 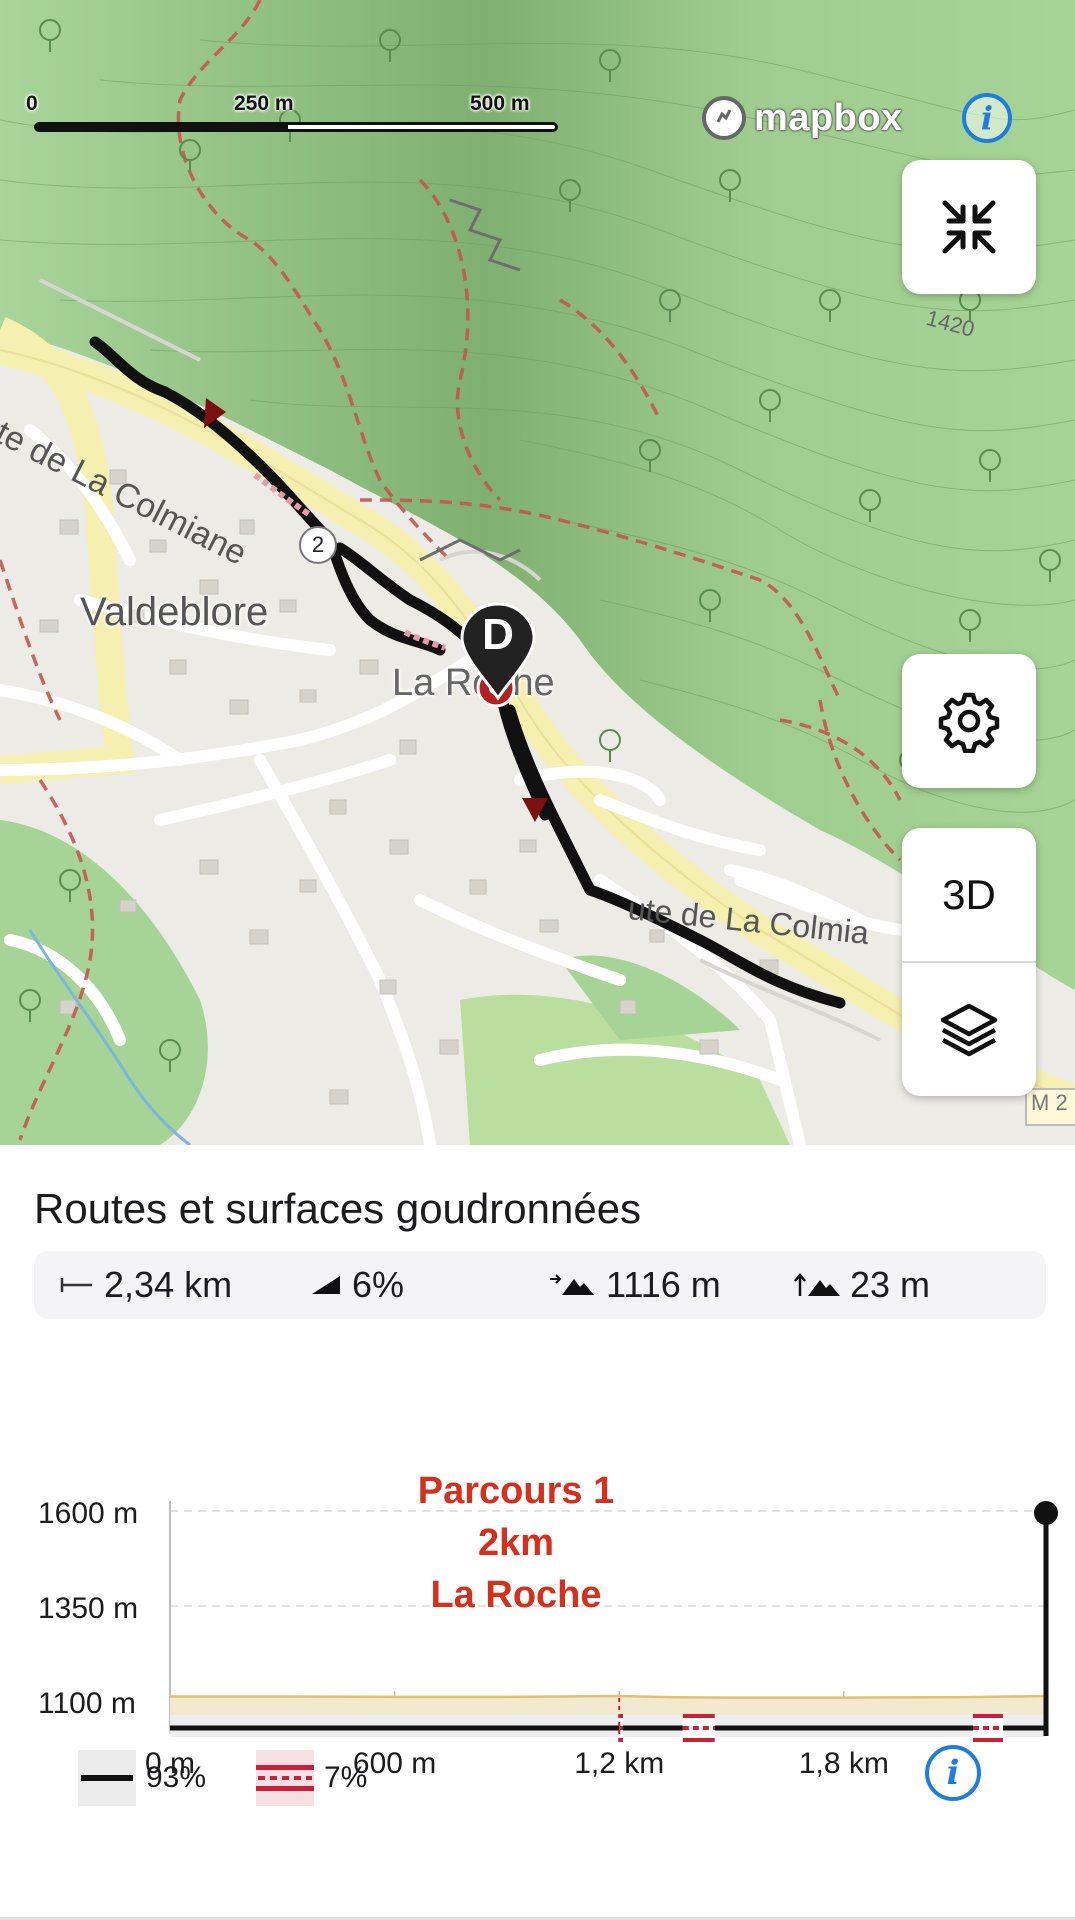 I want to click on chart-y-tick-label: 1100 m, so click(x=87, y=1703).